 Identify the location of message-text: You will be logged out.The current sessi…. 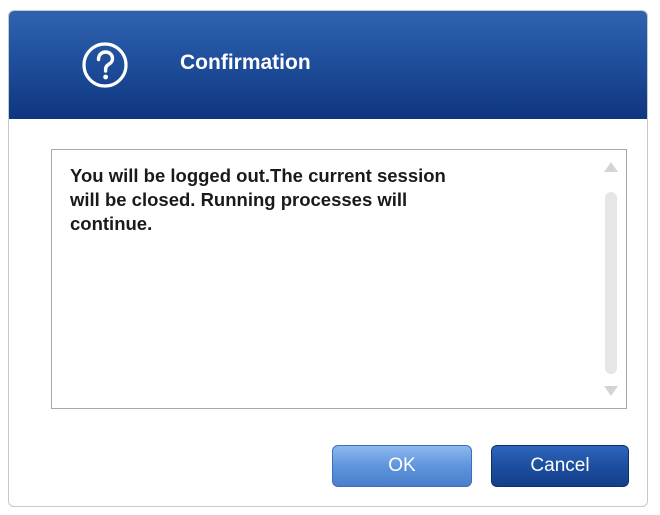
(258, 199).